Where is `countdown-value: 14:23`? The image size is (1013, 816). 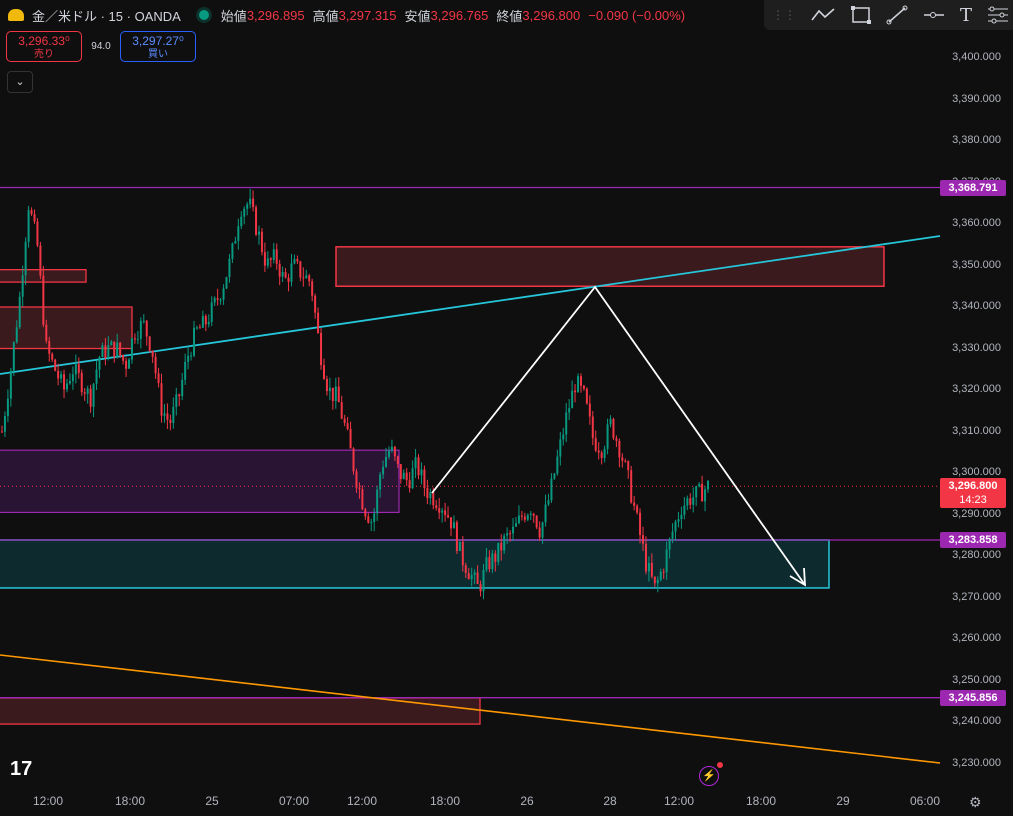
countdown-value: 14:23 is located at coordinates (973, 500).